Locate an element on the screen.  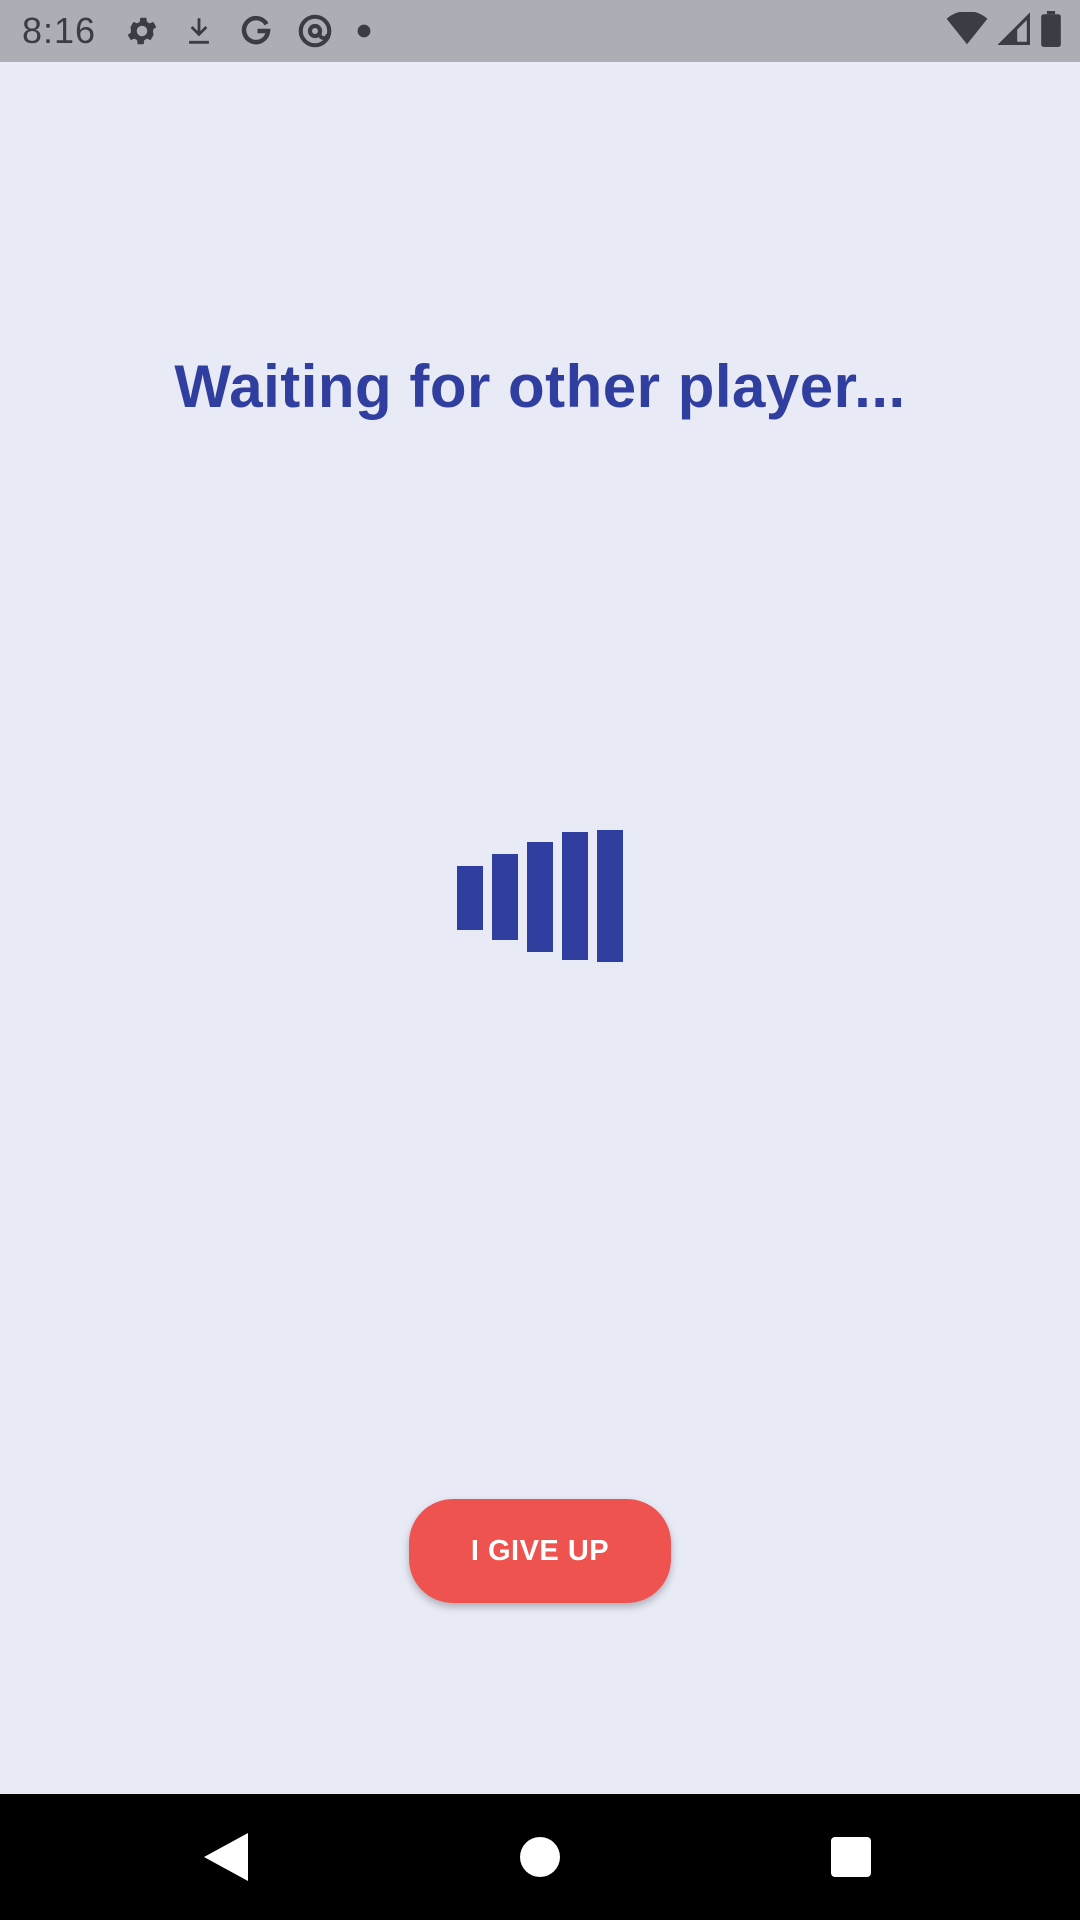
back-icon is located at coordinates (226, 1857).